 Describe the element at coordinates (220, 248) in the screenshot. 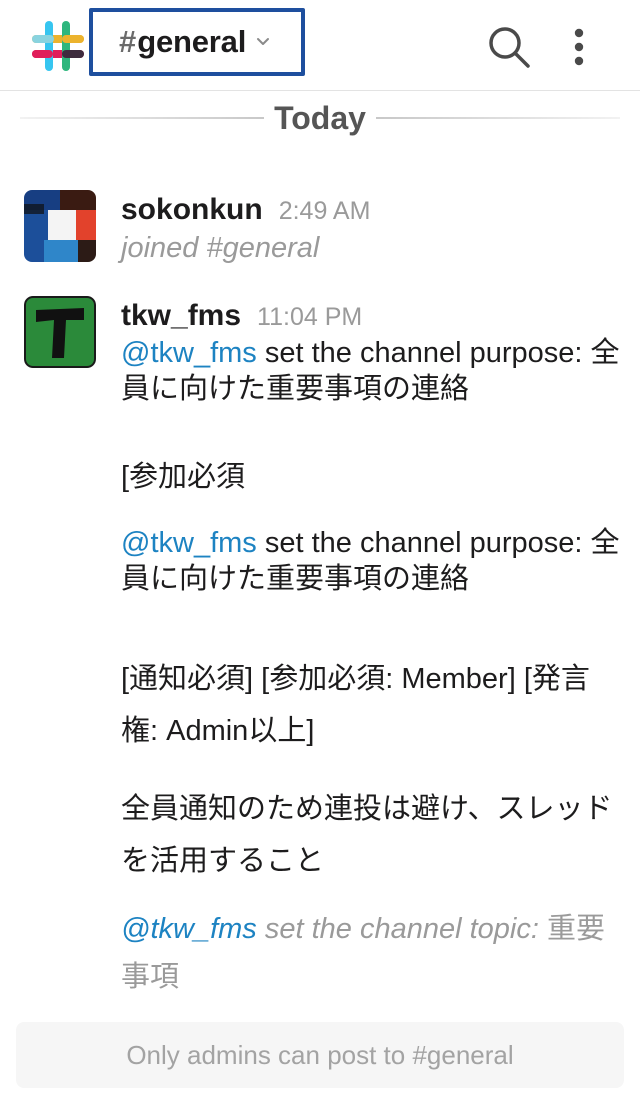

I see `message-text: joined #general` at that location.